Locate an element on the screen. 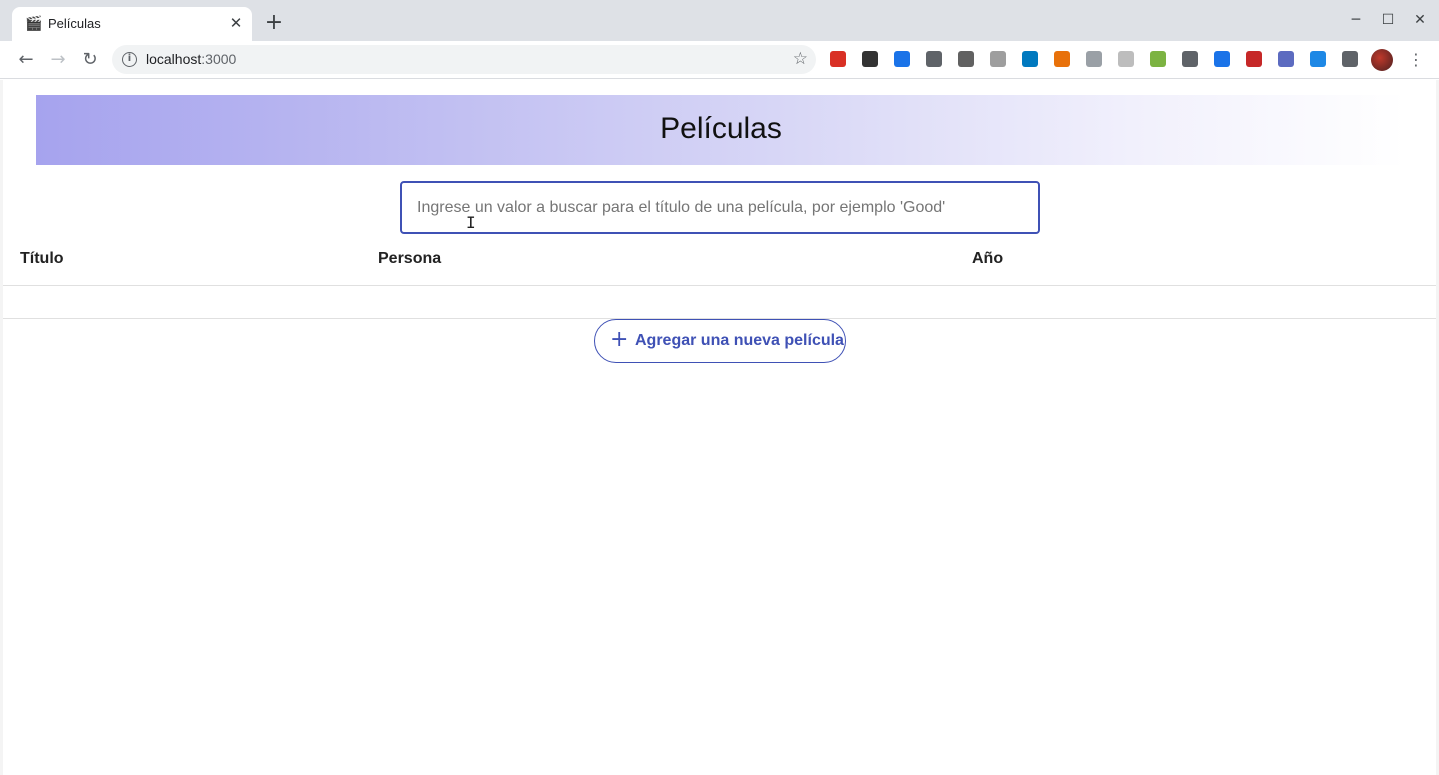 The height and width of the screenshot is (775, 1439). page-title: Películas is located at coordinates (721, 128).